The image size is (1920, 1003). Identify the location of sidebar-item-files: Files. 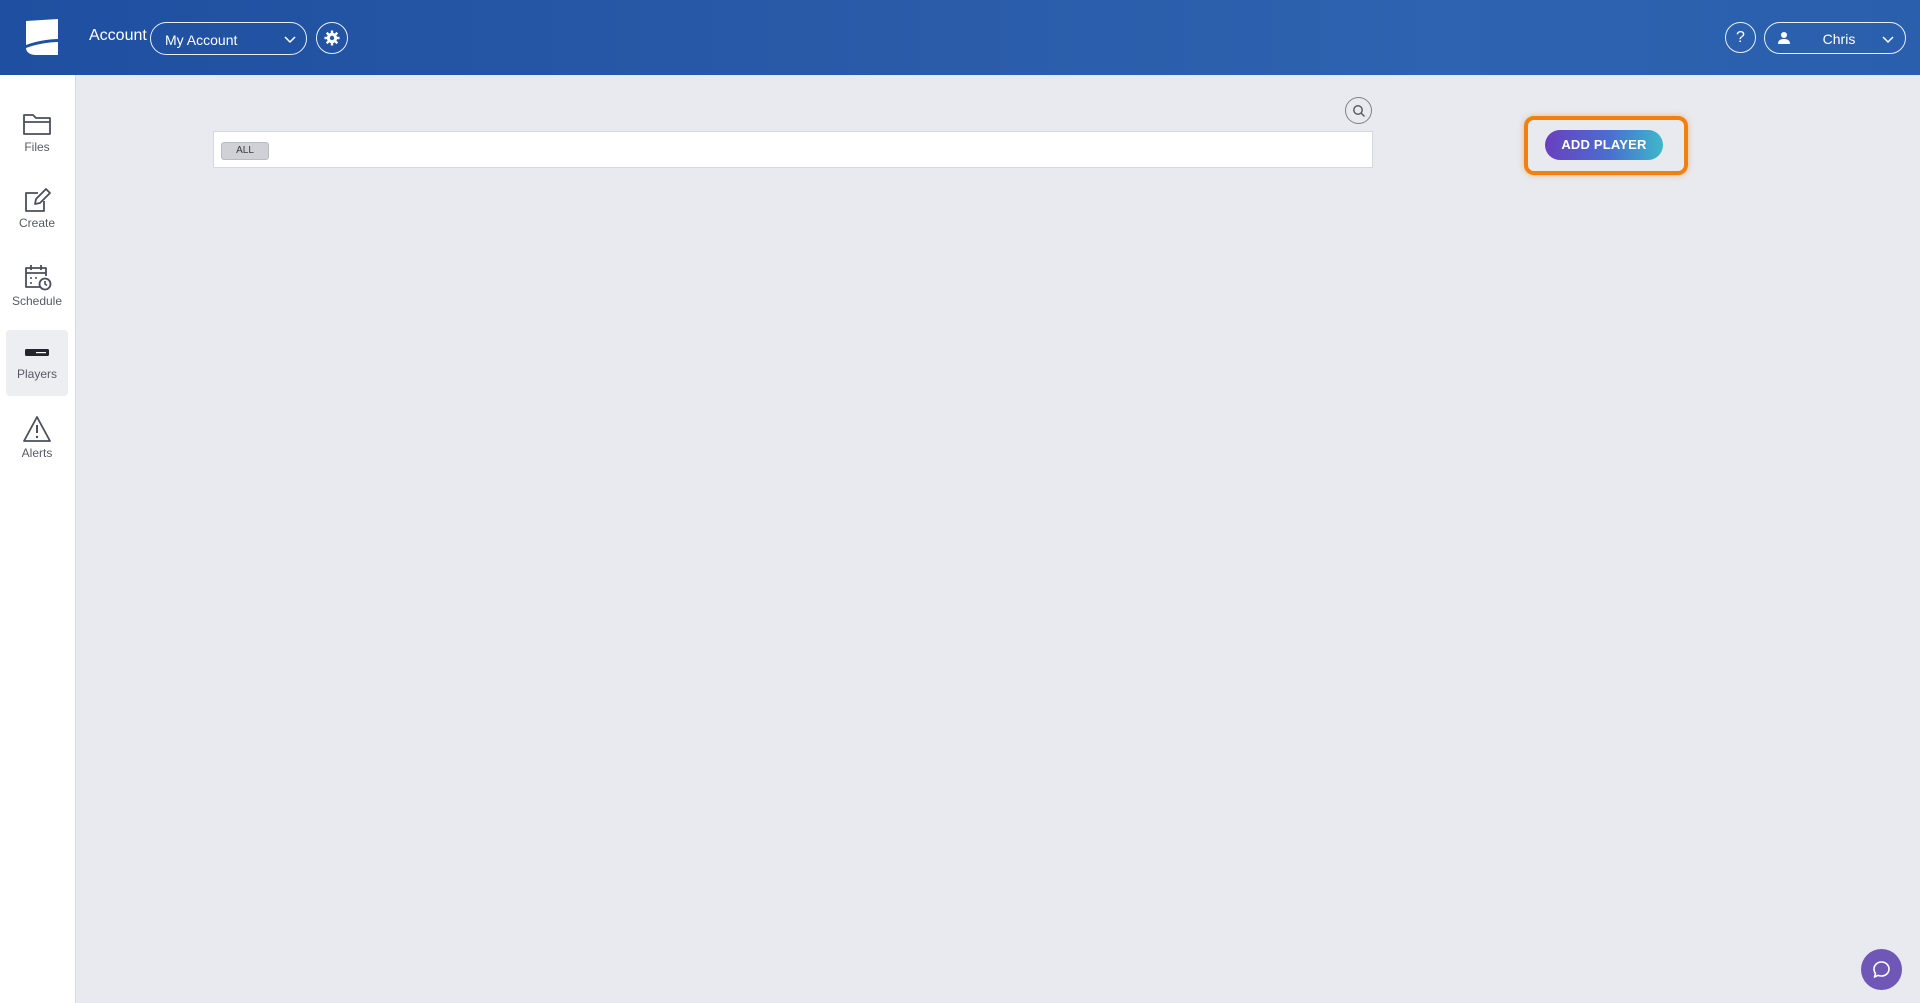
(37, 134).